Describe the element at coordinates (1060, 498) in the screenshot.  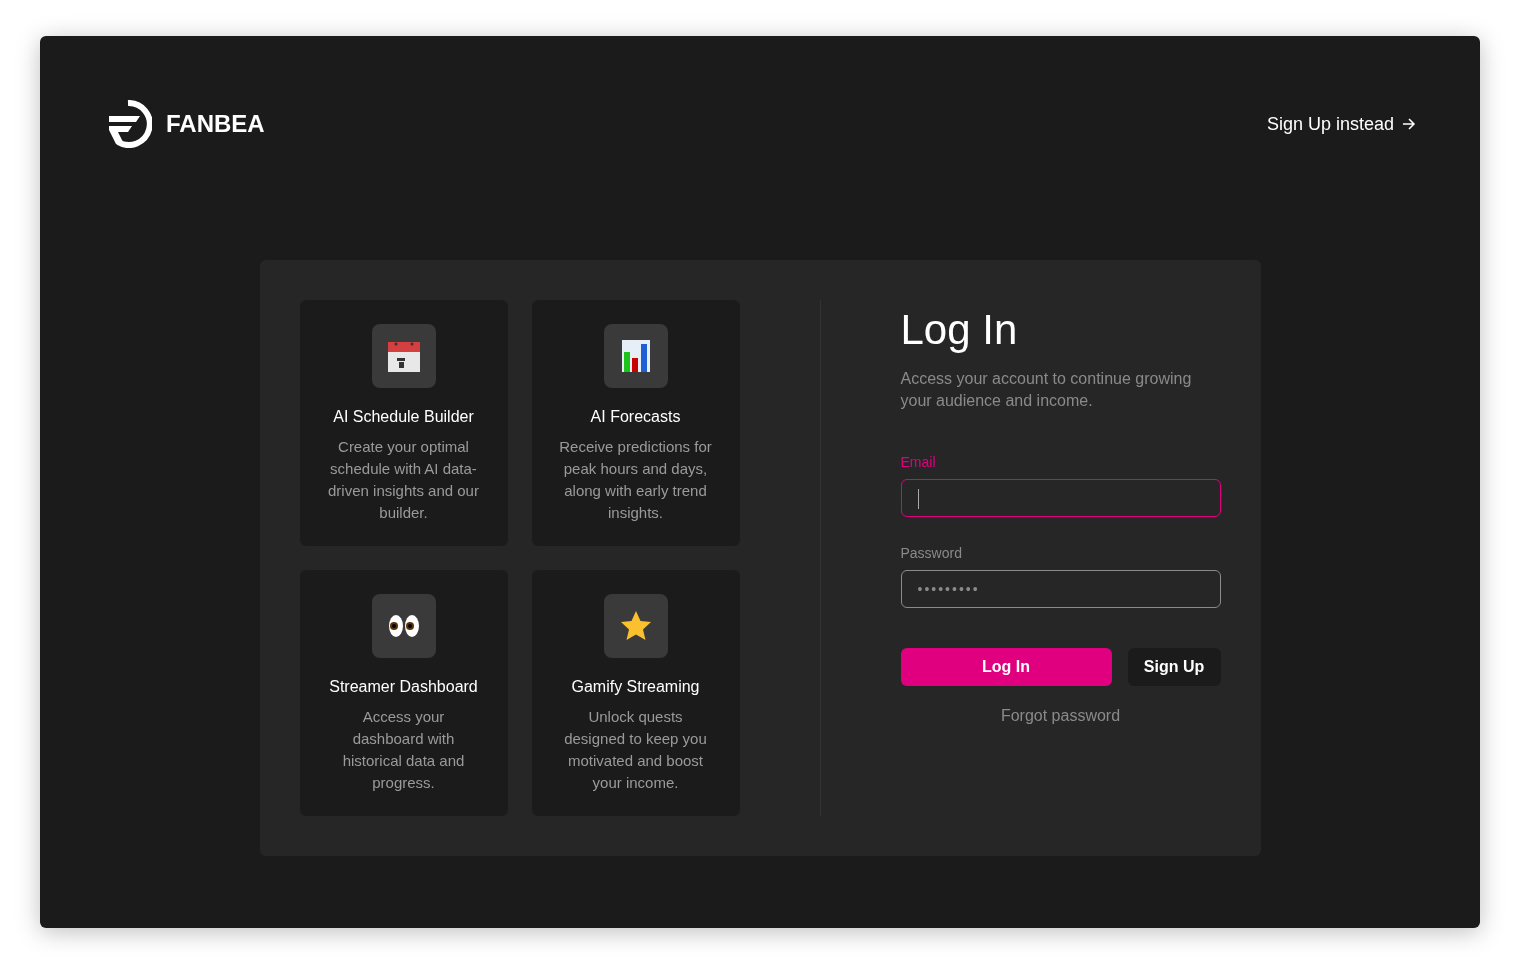
I see `email-field` at that location.